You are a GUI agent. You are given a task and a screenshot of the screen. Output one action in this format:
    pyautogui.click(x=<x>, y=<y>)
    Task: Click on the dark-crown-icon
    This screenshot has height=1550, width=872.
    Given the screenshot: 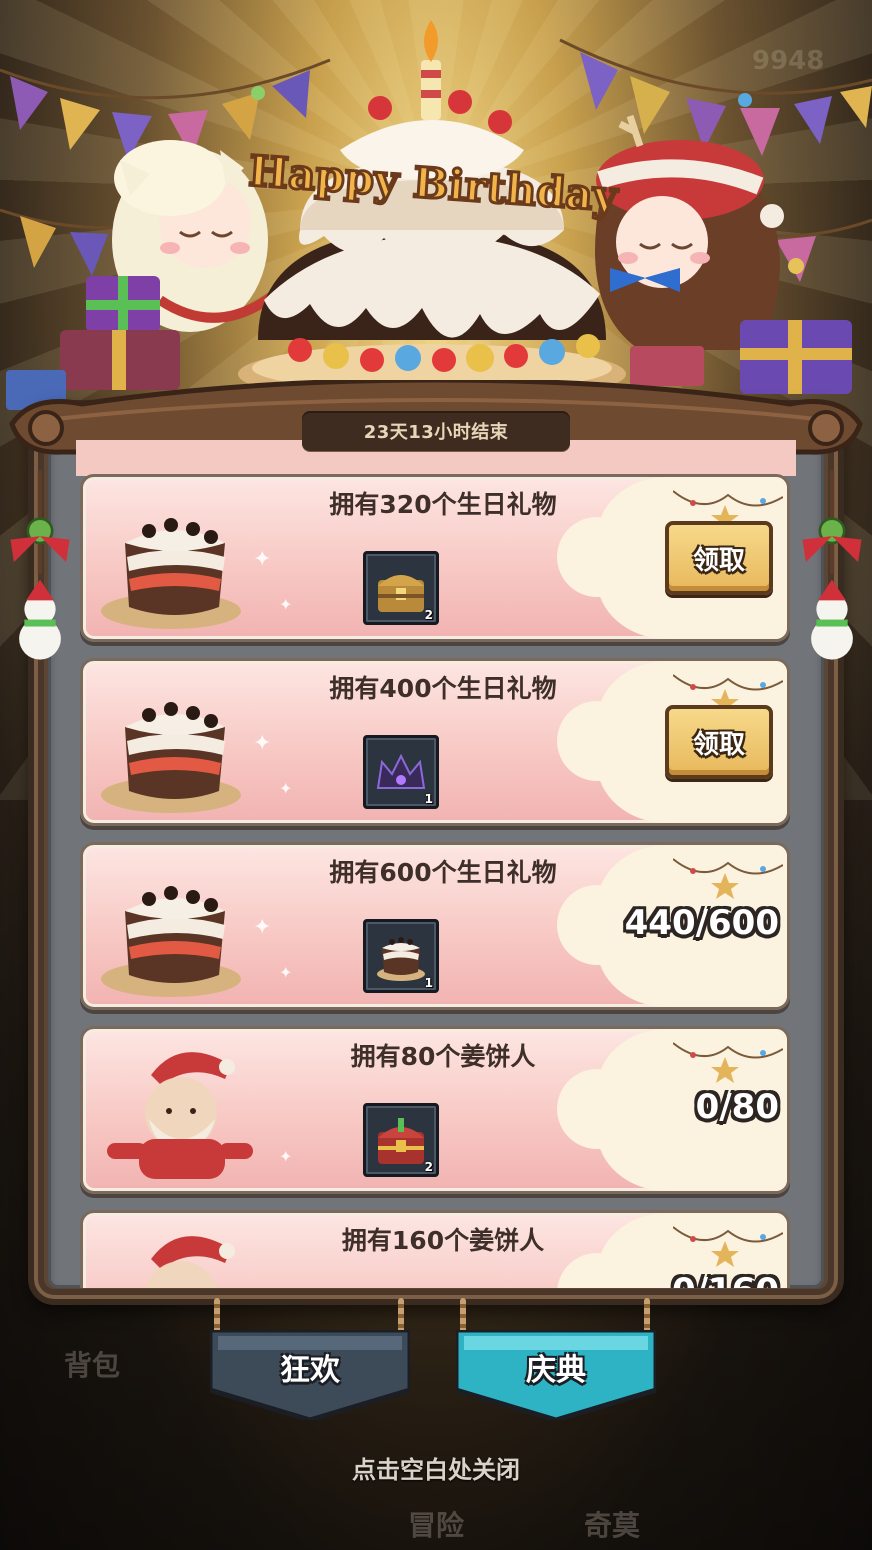 What is the action you would take?
    pyautogui.click(x=401, y=771)
    